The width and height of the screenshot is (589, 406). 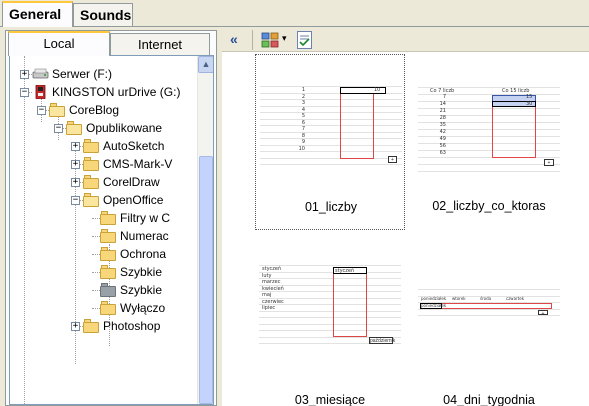 I want to click on tree-item-openoffice: − OpenOffice, so click(x=104, y=200).